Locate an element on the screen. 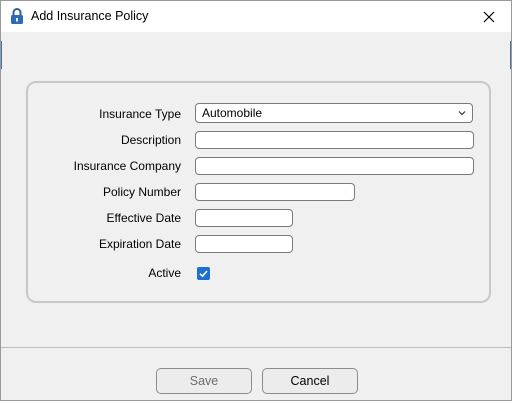  expiration-date-field is located at coordinates (244, 244).